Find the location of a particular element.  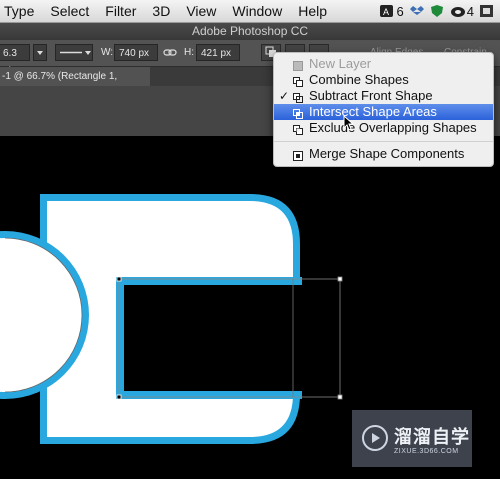

new-layer-icon is located at coordinates (298, 65).